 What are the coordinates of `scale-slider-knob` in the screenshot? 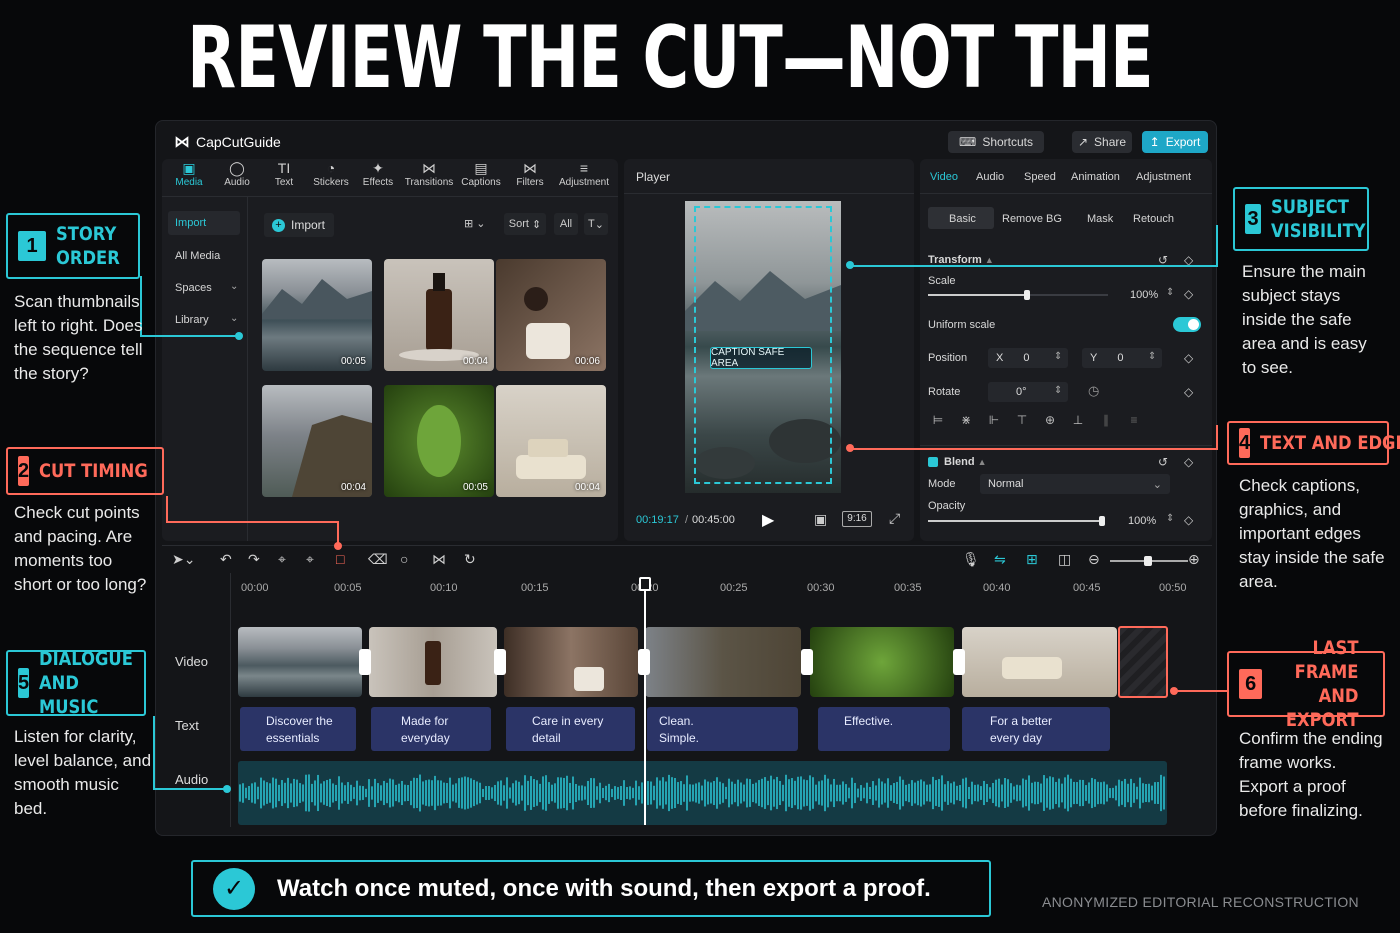 It's located at (1027, 295).